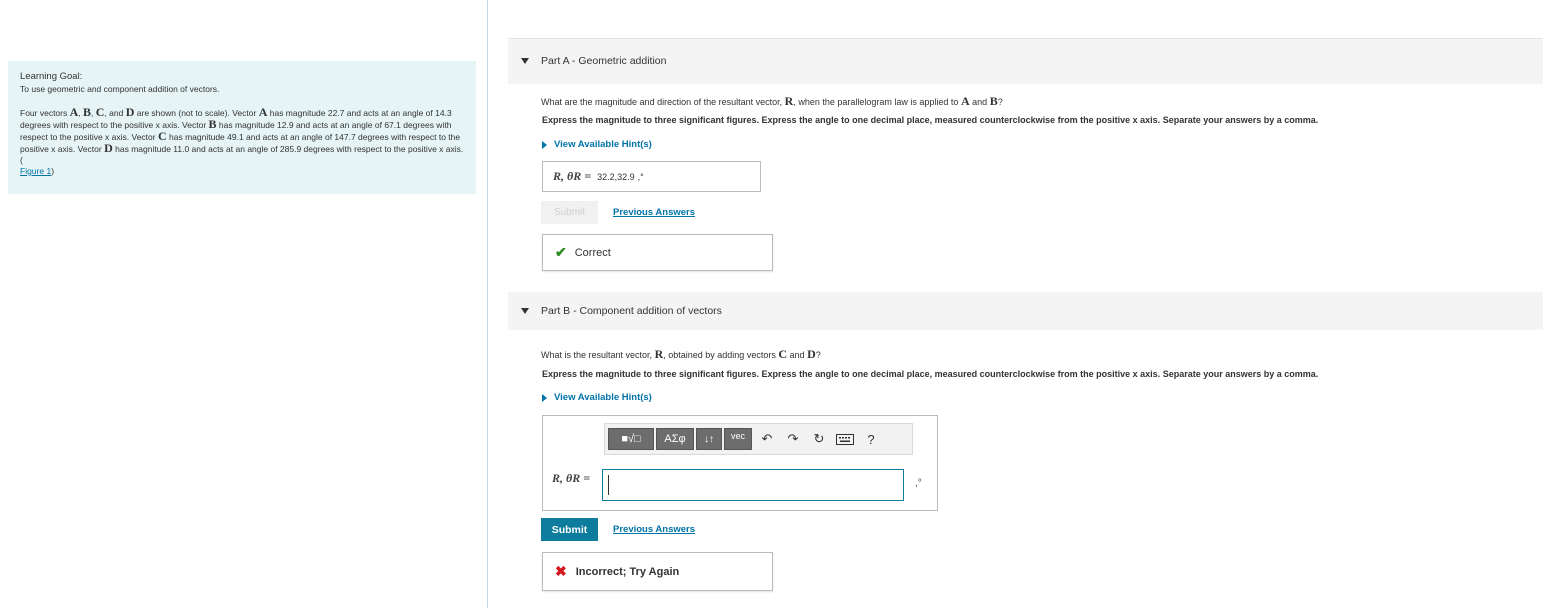 The width and height of the screenshot is (1543, 608). Describe the element at coordinates (561, 571) in the screenshot. I see `x-icon: ✖` at that location.